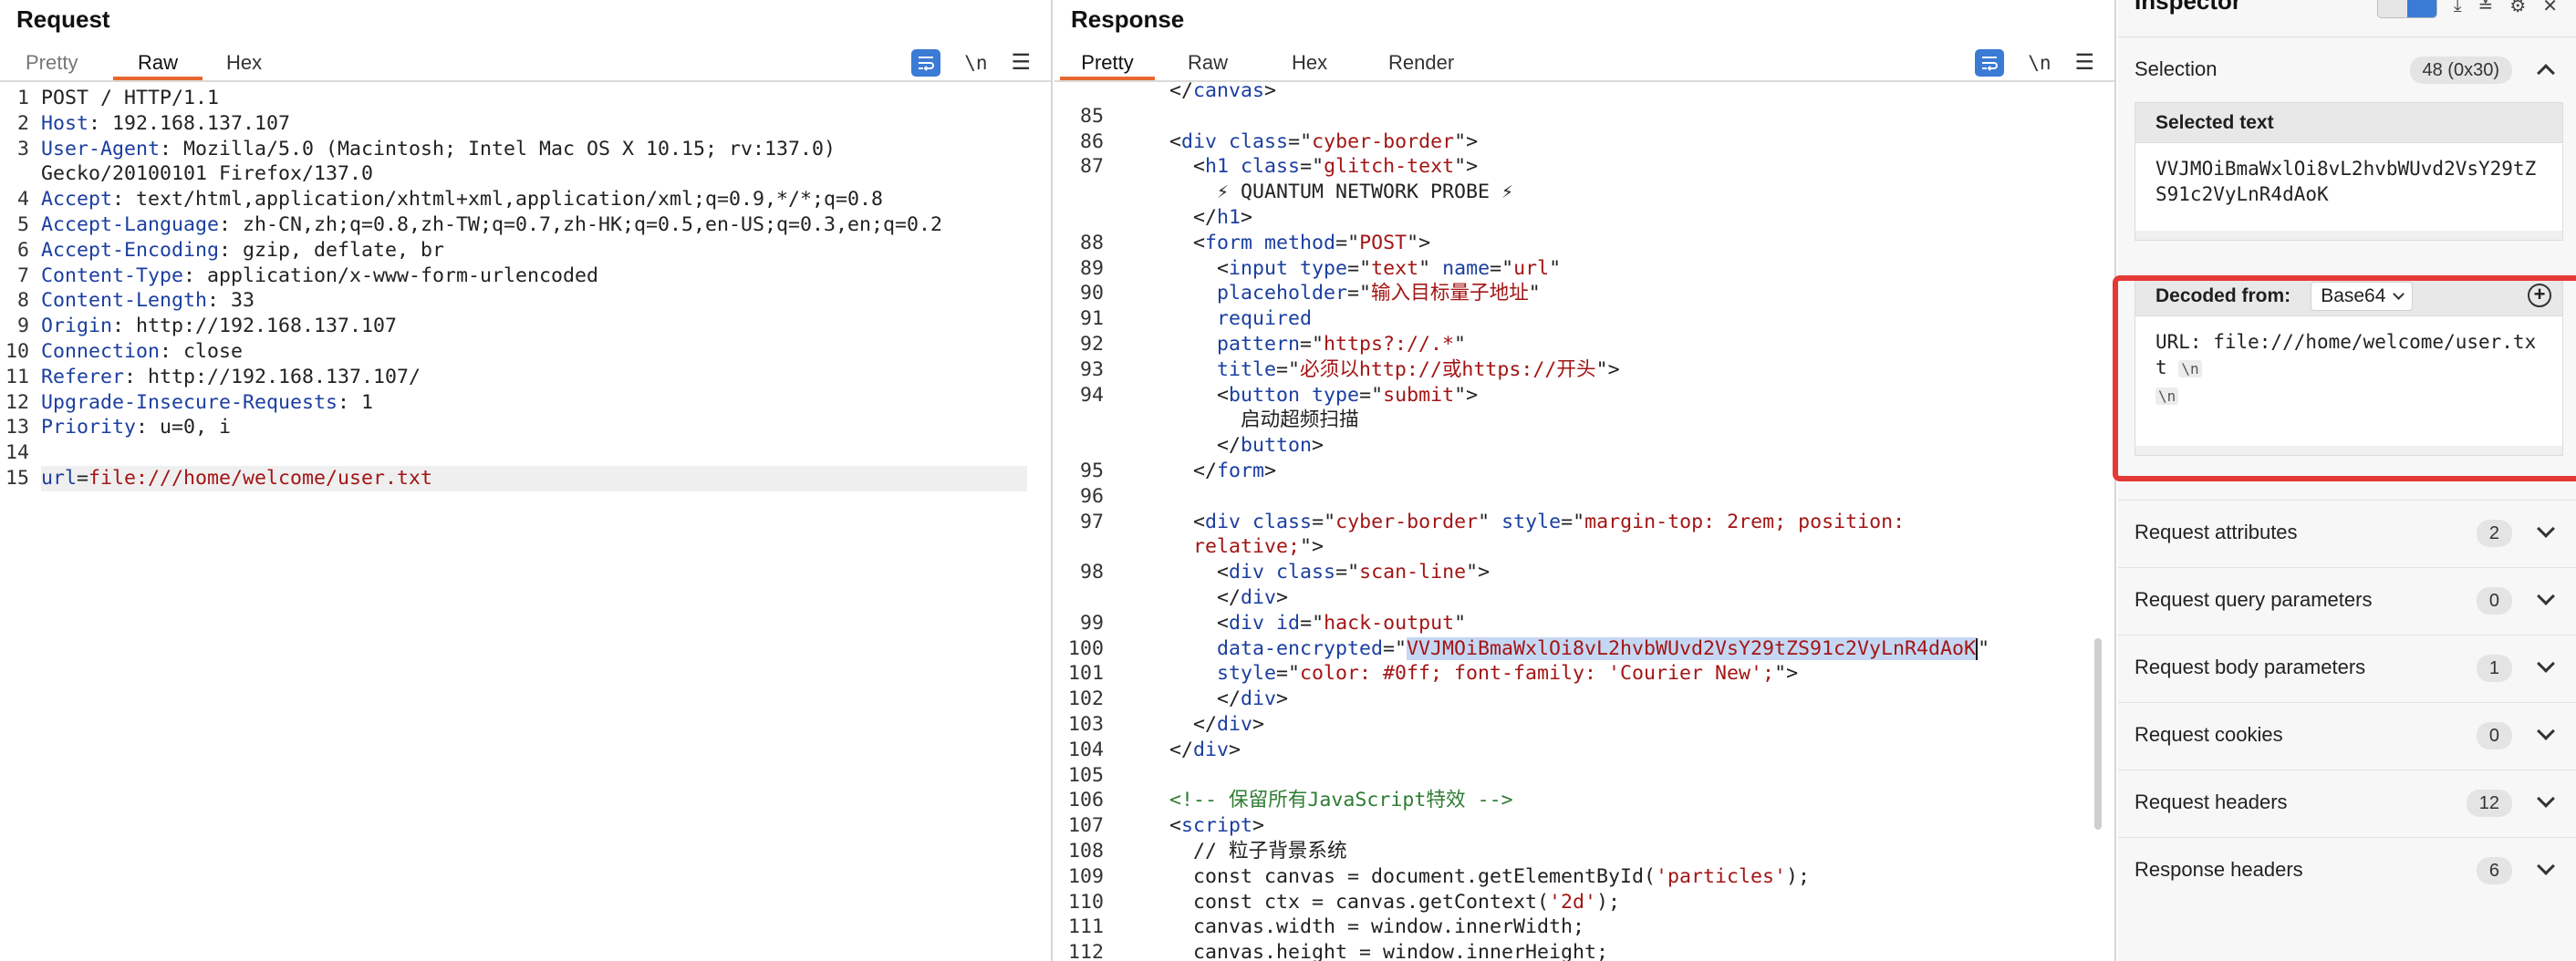 This screenshot has width=2576, height=961. I want to click on line-number: 92, so click(1091, 344).